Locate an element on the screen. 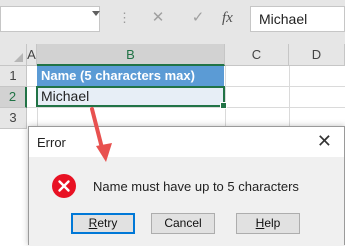 This screenshot has width=345, height=246. column-header-b: B is located at coordinates (131, 55).